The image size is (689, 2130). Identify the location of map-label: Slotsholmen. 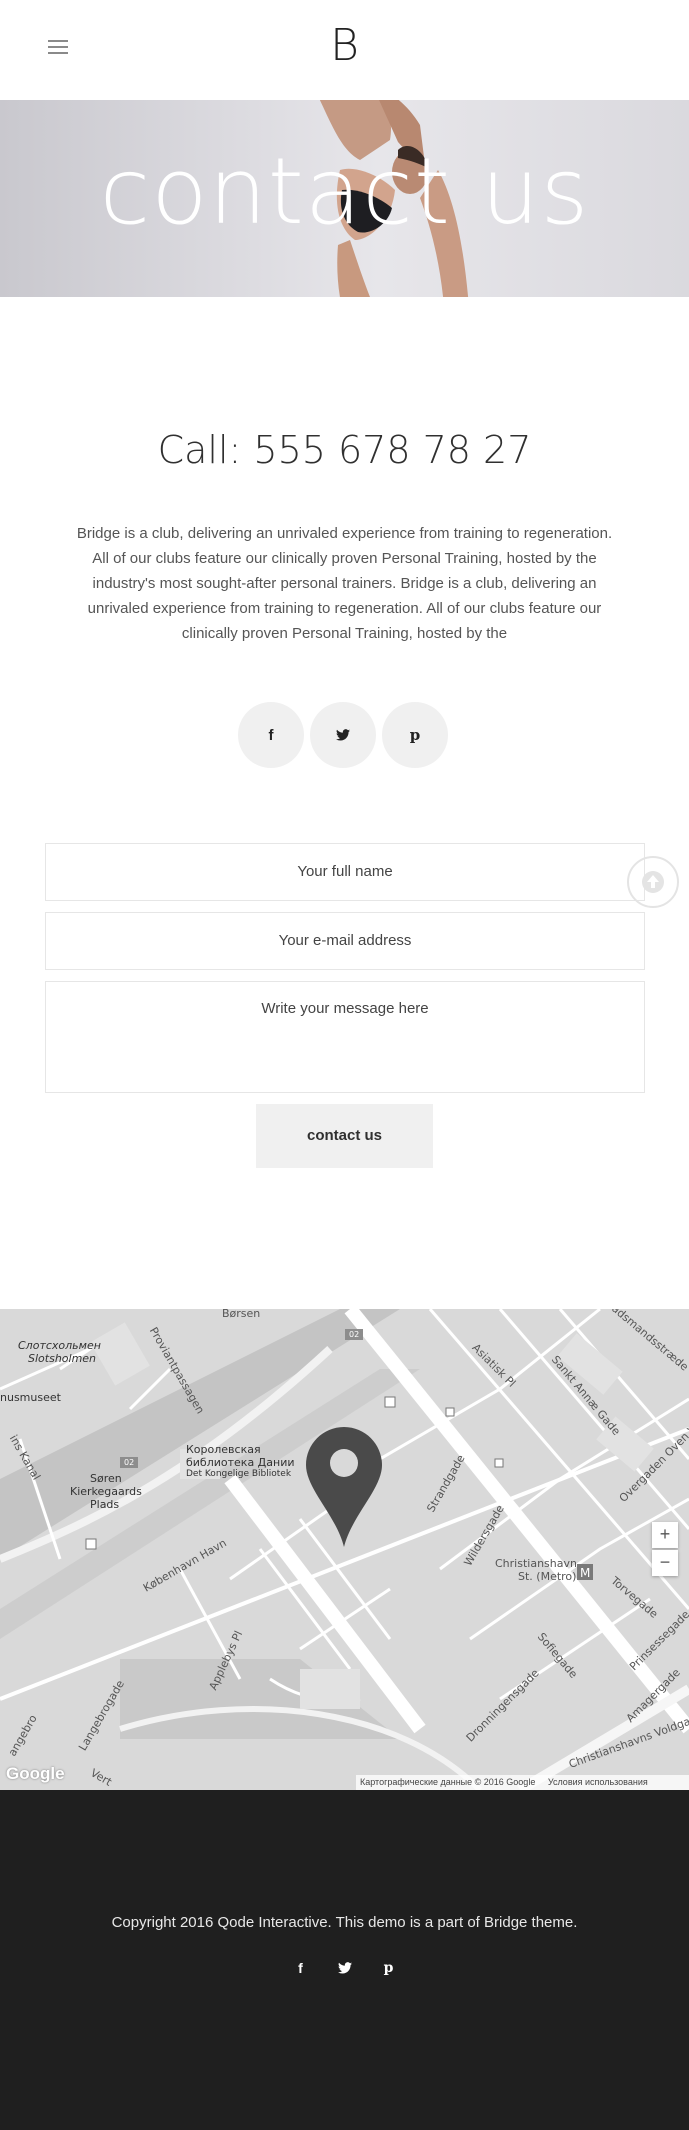
(62, 1358).